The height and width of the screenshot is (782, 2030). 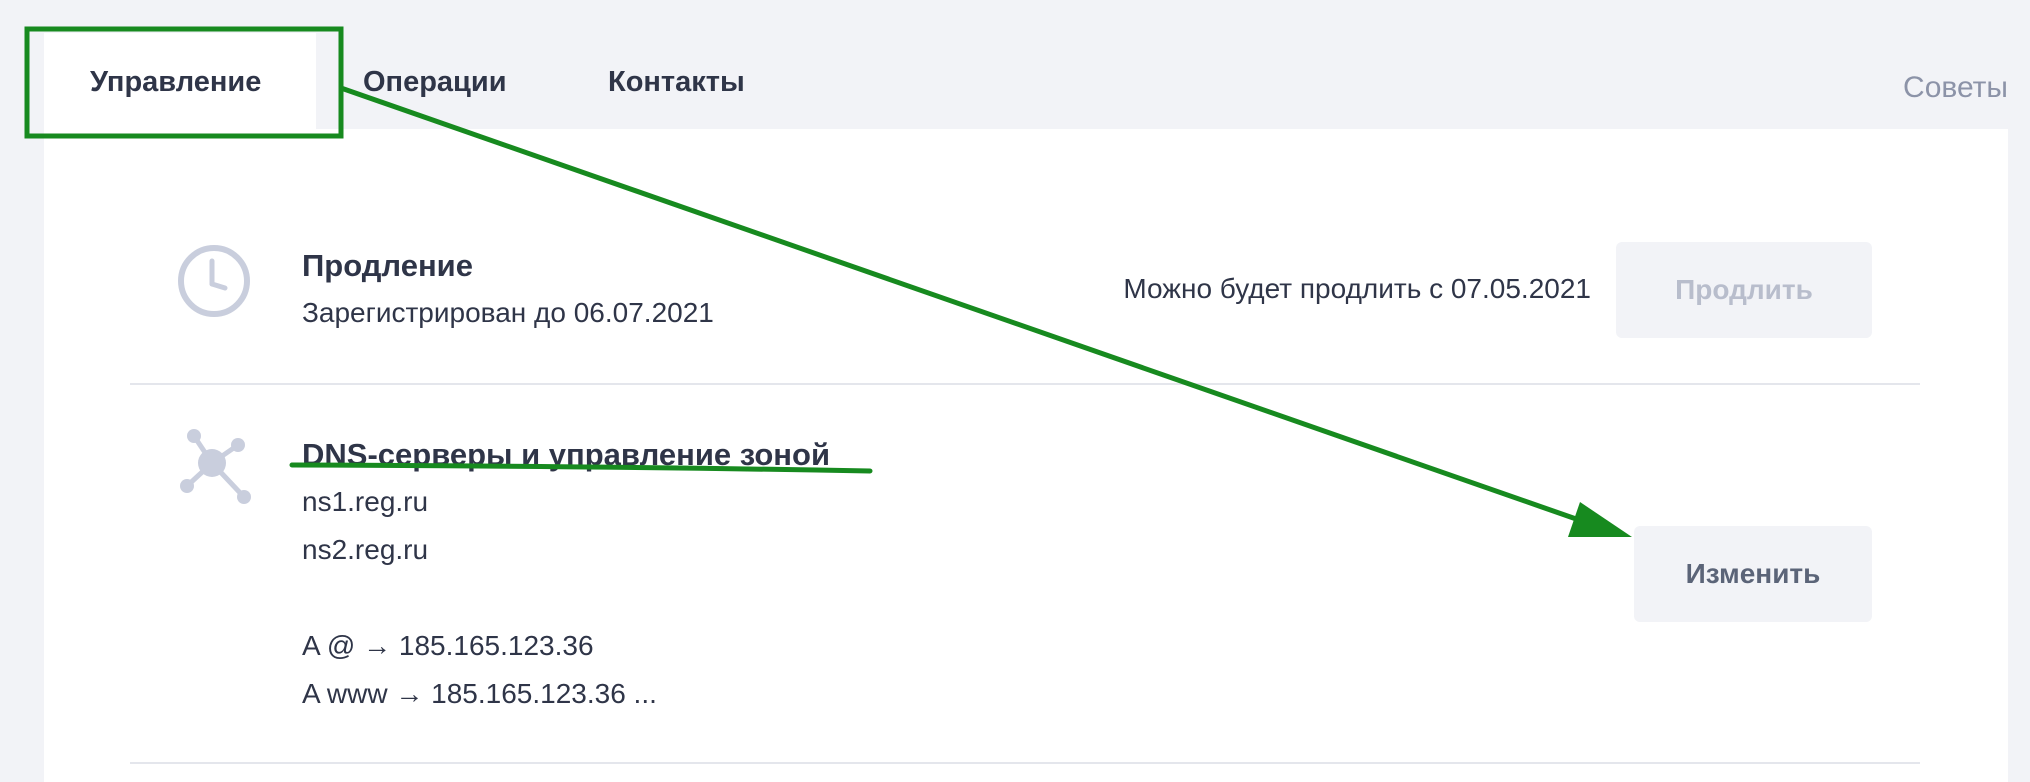 What do you see at coordinates (365, 501) in the screenshot?
I see `ns-server-item: ns1.reg.ru` at bounding box center [365, 501].